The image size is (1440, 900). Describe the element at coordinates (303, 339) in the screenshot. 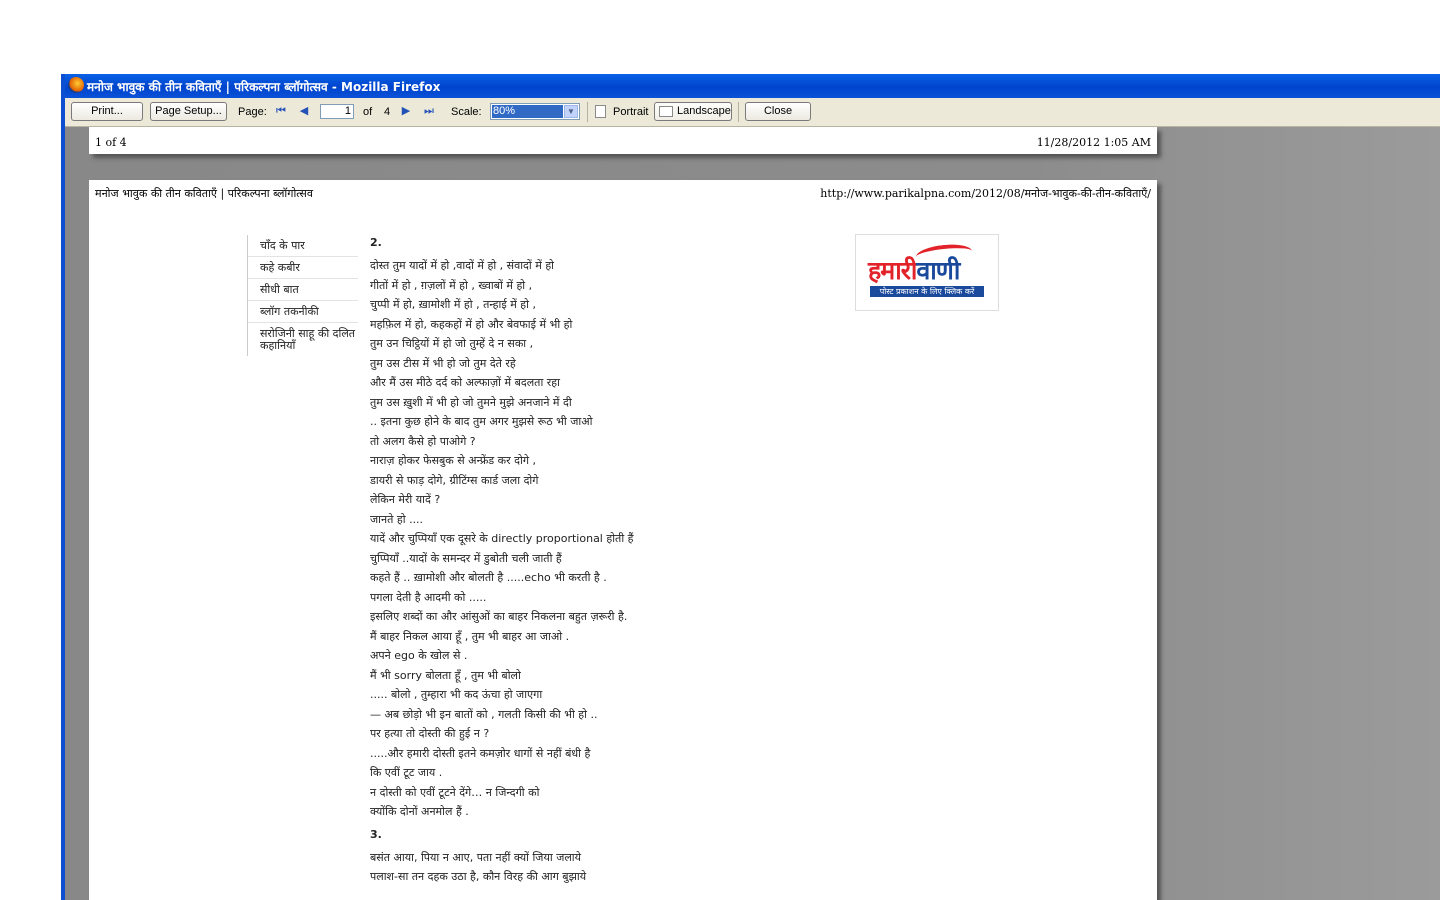

I see `sidebar-item: सरोजिनी साहू की दलित कहानियाँ` at that location.